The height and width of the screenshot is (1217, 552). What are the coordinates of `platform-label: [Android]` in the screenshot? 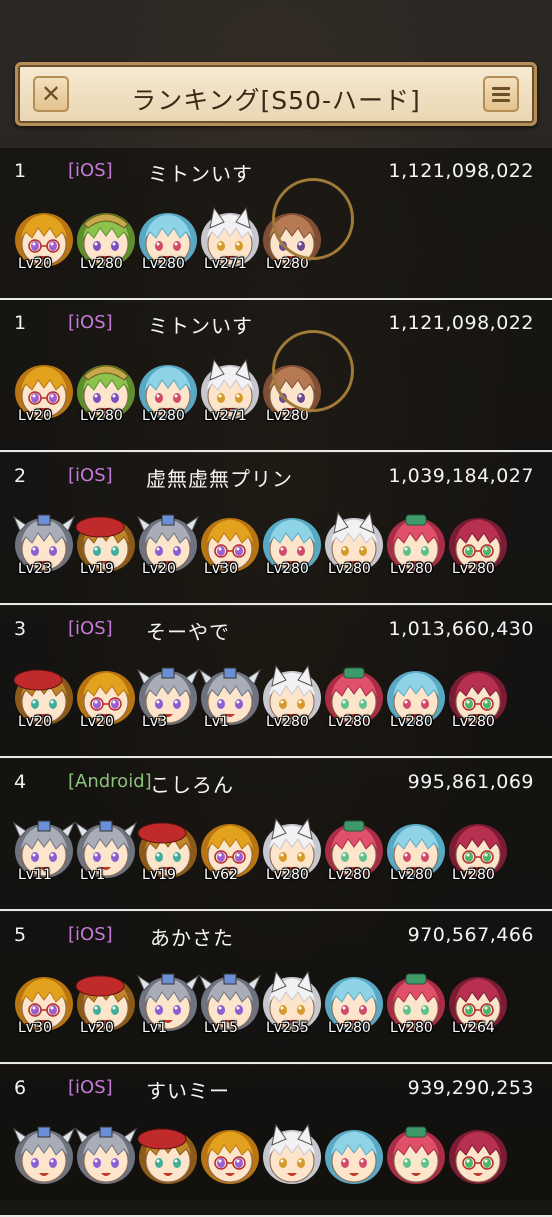 It's located at (110, 781).